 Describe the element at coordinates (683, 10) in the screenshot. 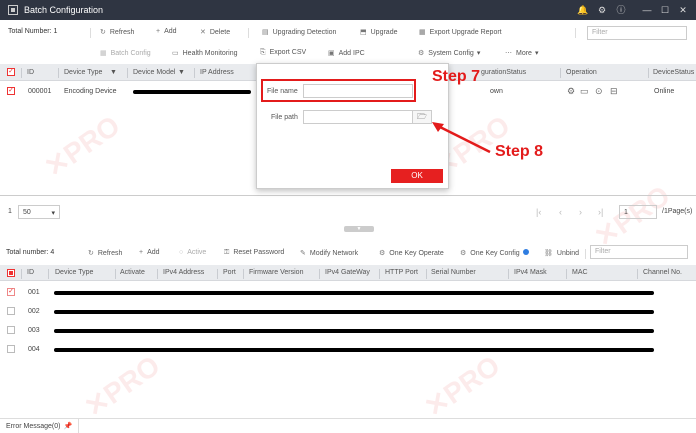

I see `close-button: ✕` at that location.